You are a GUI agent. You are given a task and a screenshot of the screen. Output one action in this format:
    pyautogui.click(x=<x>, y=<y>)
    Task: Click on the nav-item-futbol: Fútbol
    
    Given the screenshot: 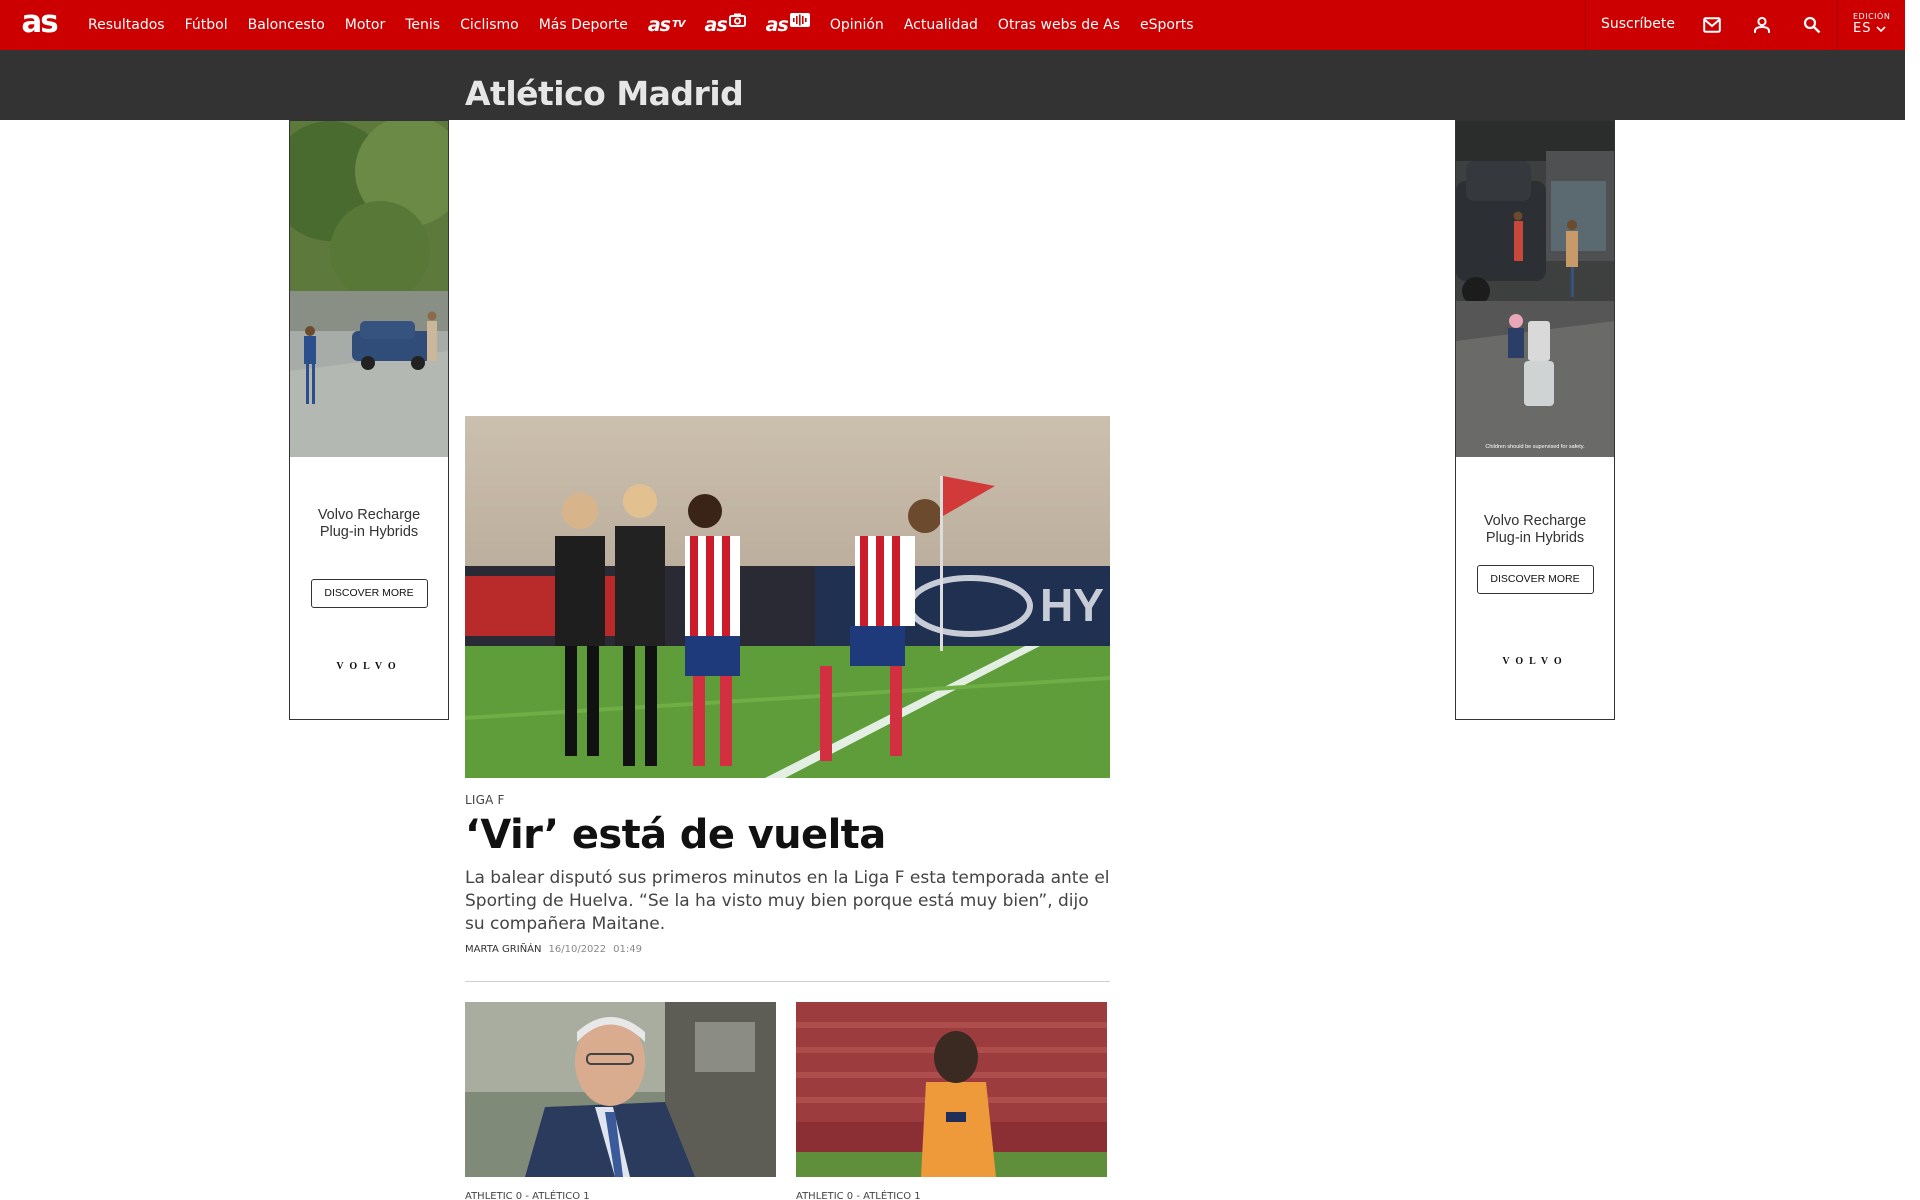 What is the action you would take?
    pyautogui.click(x=206, y=25)
    